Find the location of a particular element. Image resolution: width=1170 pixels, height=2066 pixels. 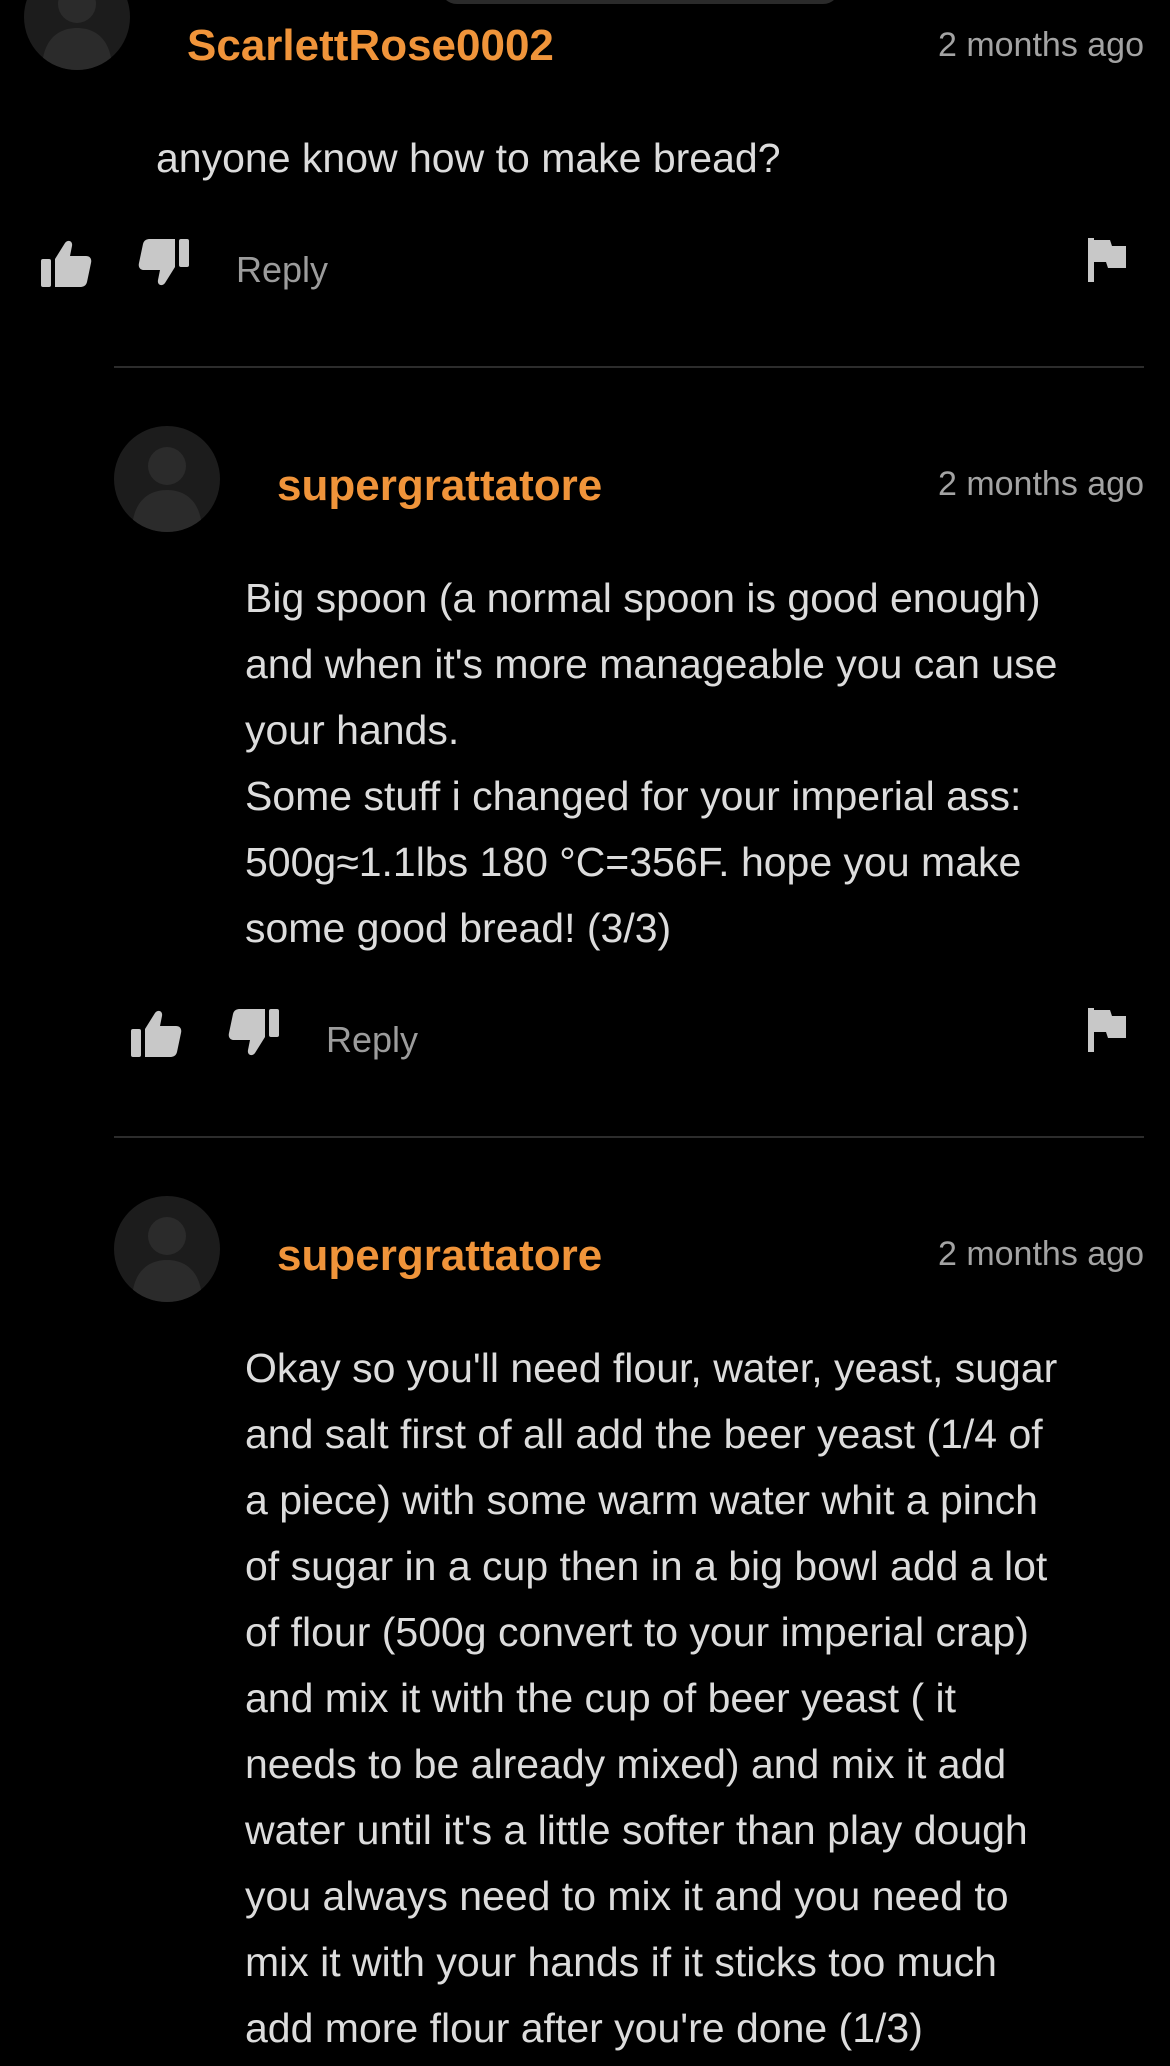

comment-text: anyone know how to make bread? is located at coordinates (468, 158).